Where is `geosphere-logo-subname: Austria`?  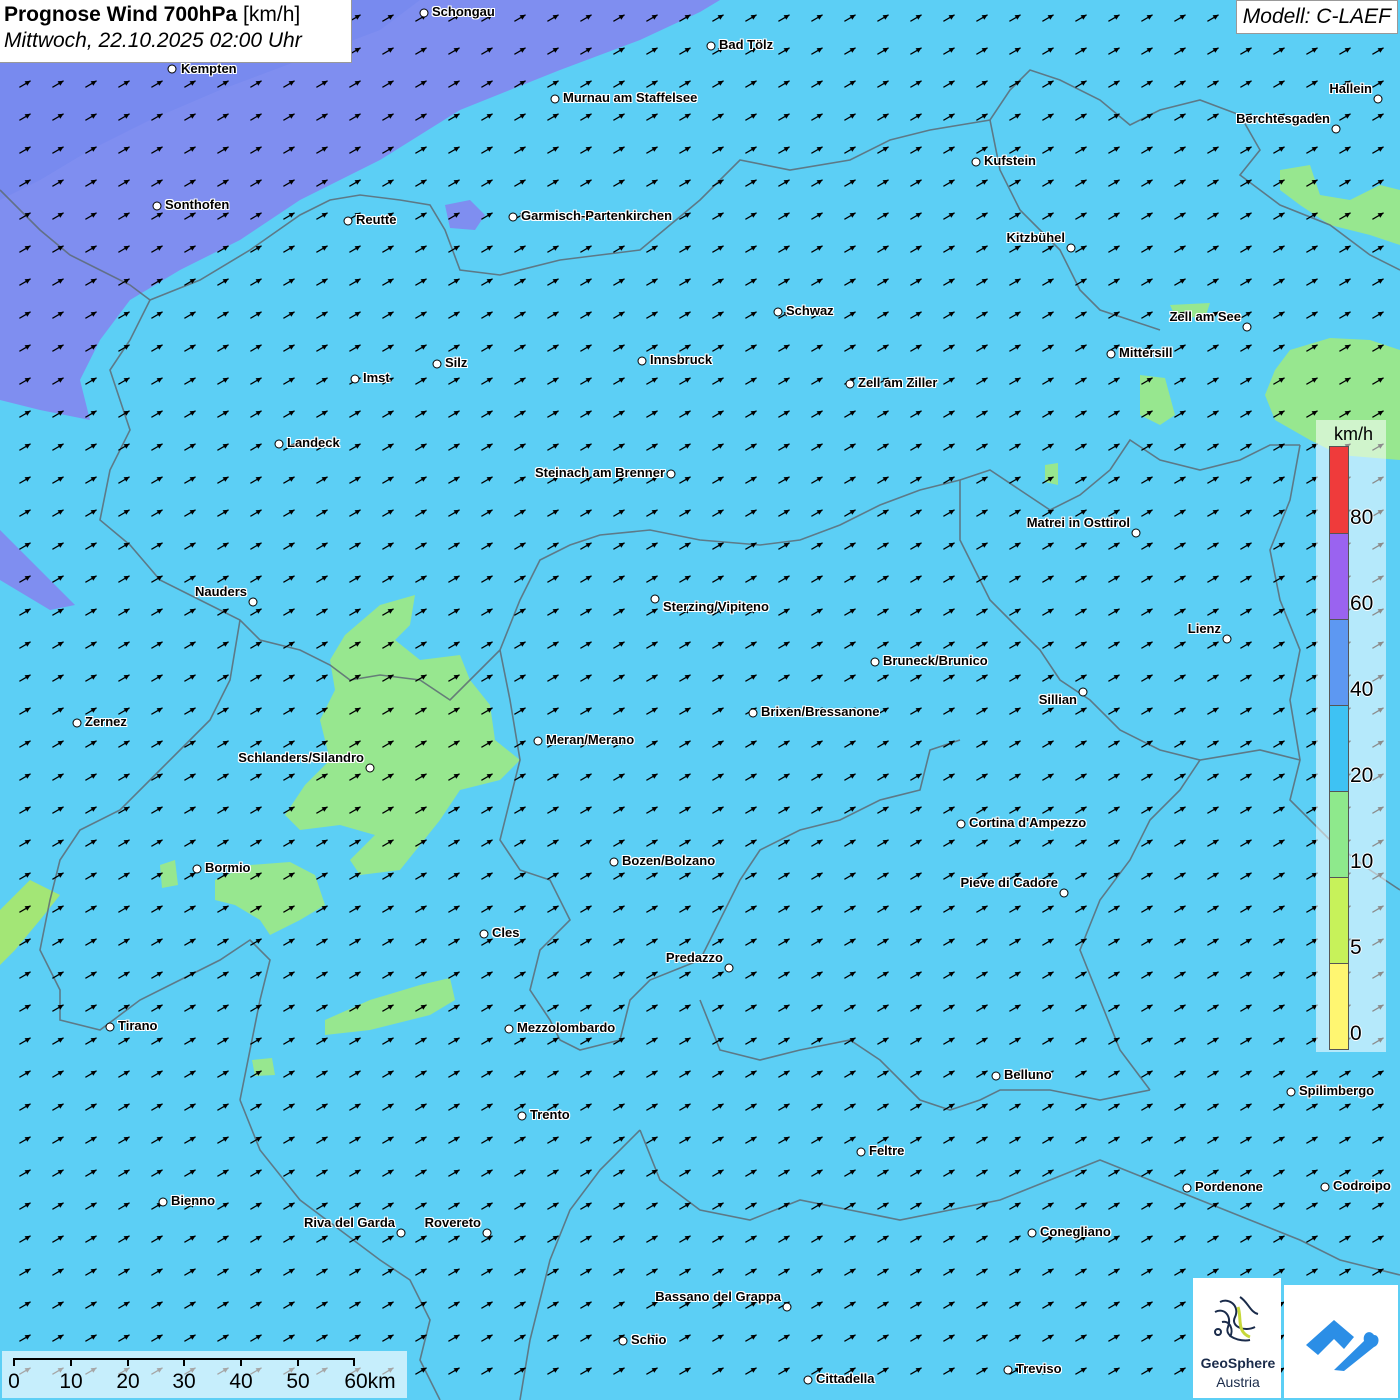
geosphere-logo-subname: Austria is located at coordinates (1238, 1382).